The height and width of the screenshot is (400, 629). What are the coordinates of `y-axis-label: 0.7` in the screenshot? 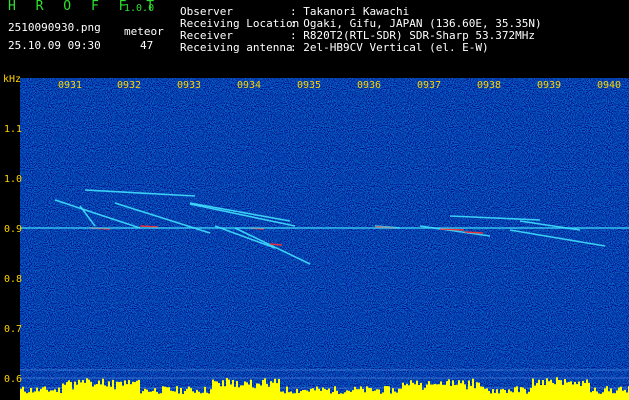 It's located at (13, 329).